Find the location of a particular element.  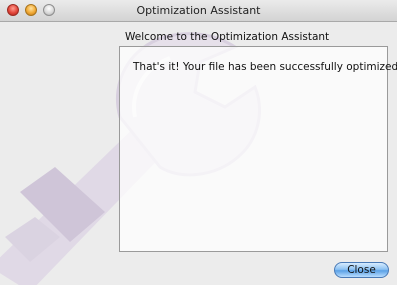

welcome-heading: Welcome to the Optimization Assistant is located at coordinates (227, 37).